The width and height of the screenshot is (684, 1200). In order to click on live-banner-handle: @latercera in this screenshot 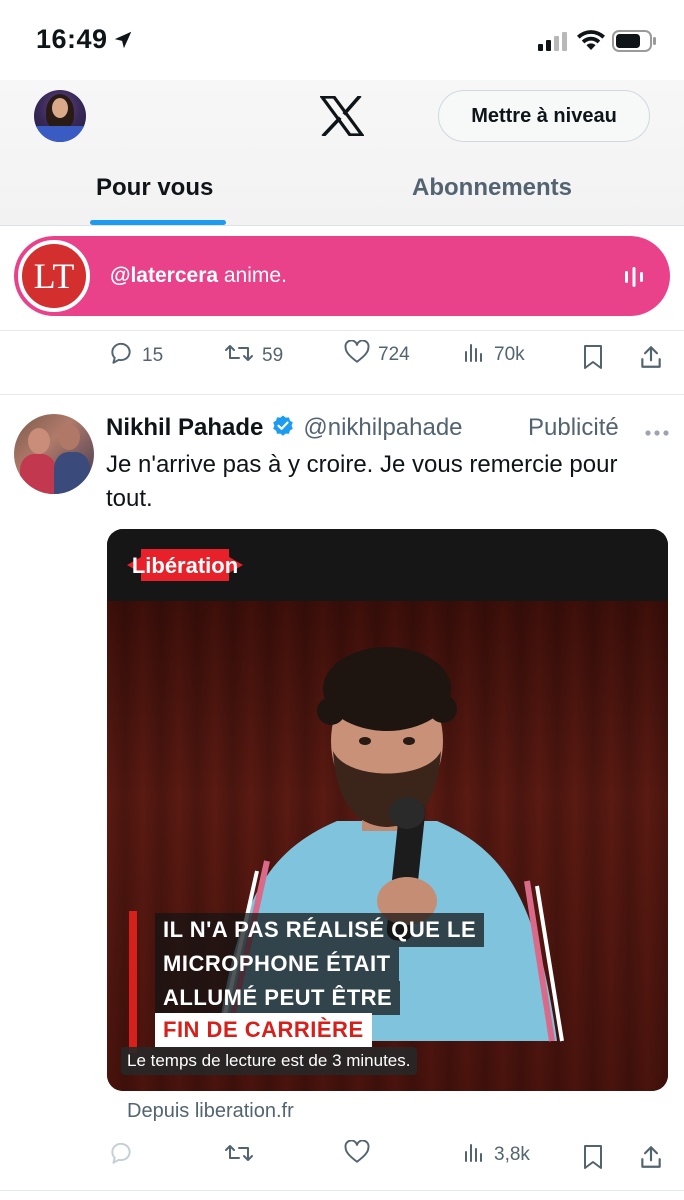, I will do `click(164, 275)`.